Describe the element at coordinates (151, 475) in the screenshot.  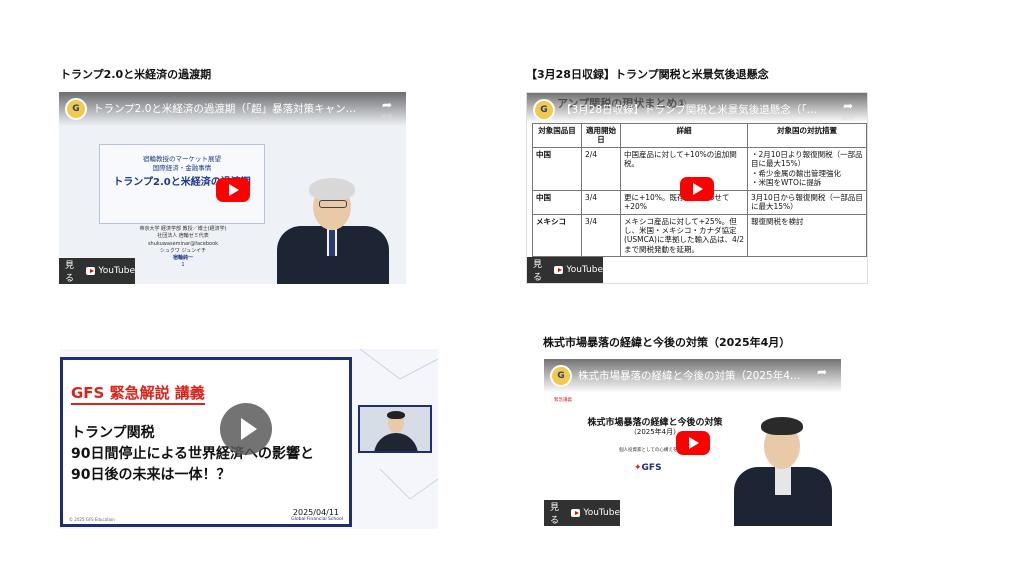
I see `slide-line3: 90日後の未来は一体！？` at that location.